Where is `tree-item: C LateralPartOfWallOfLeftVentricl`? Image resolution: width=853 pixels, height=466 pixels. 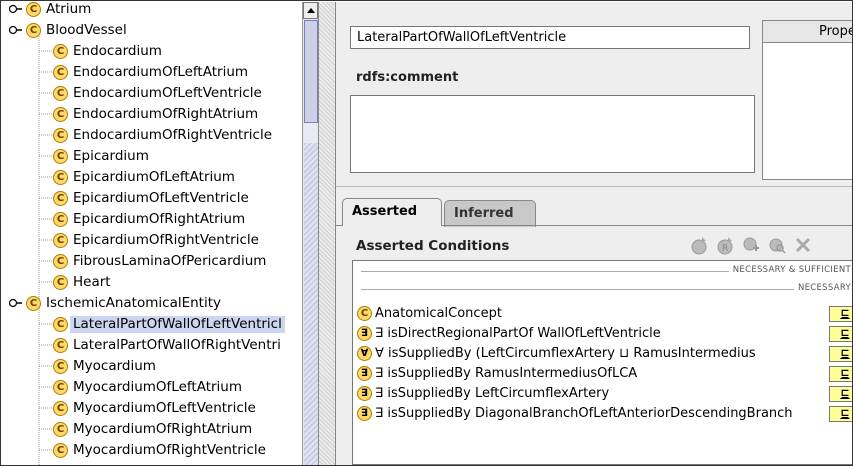 tree-item: C LateralPartOfWallOfLeftVentricl is located at coordinates (152, 324).